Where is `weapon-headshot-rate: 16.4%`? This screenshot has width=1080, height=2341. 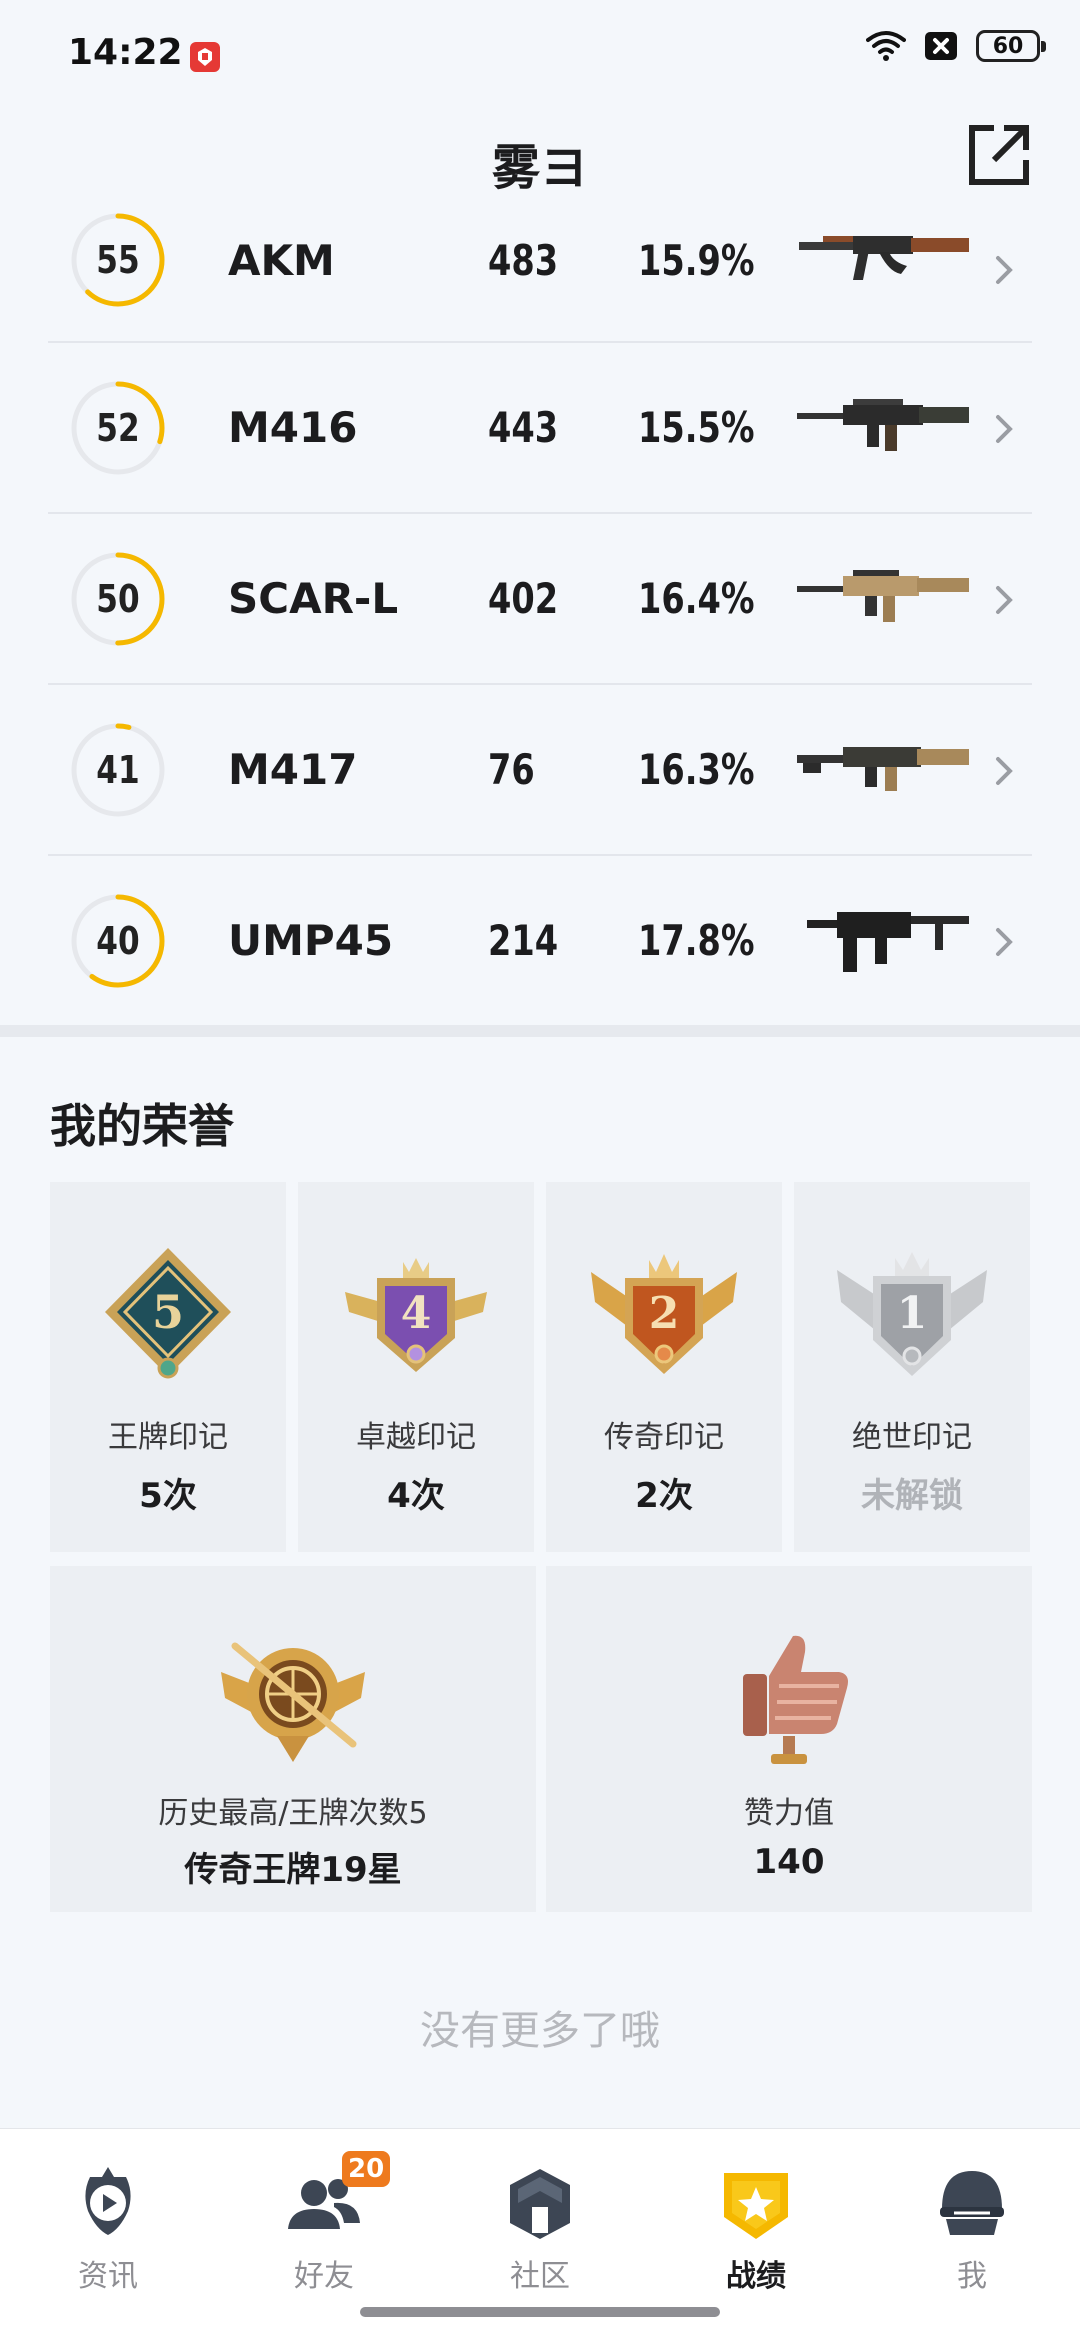
weapon-headshot-rate: 16.4% is located at coordinates (696, 598).